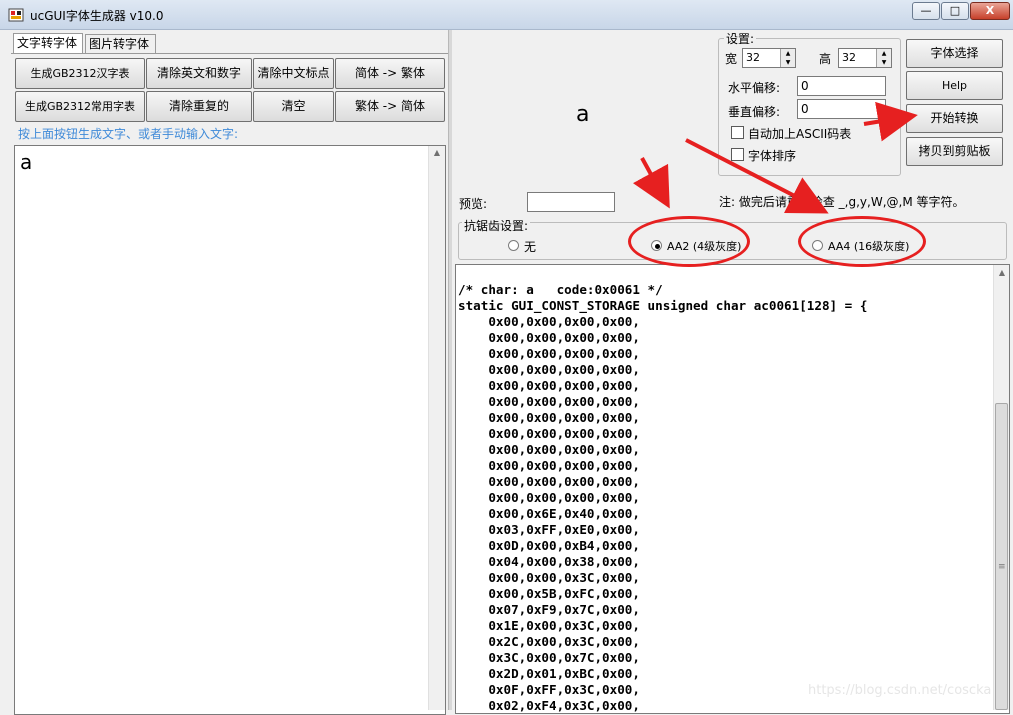  What do you see at coordinates (805, 109) in the screenshot?
I see `v-offset-value: 0` at bounding box center [805, 109].